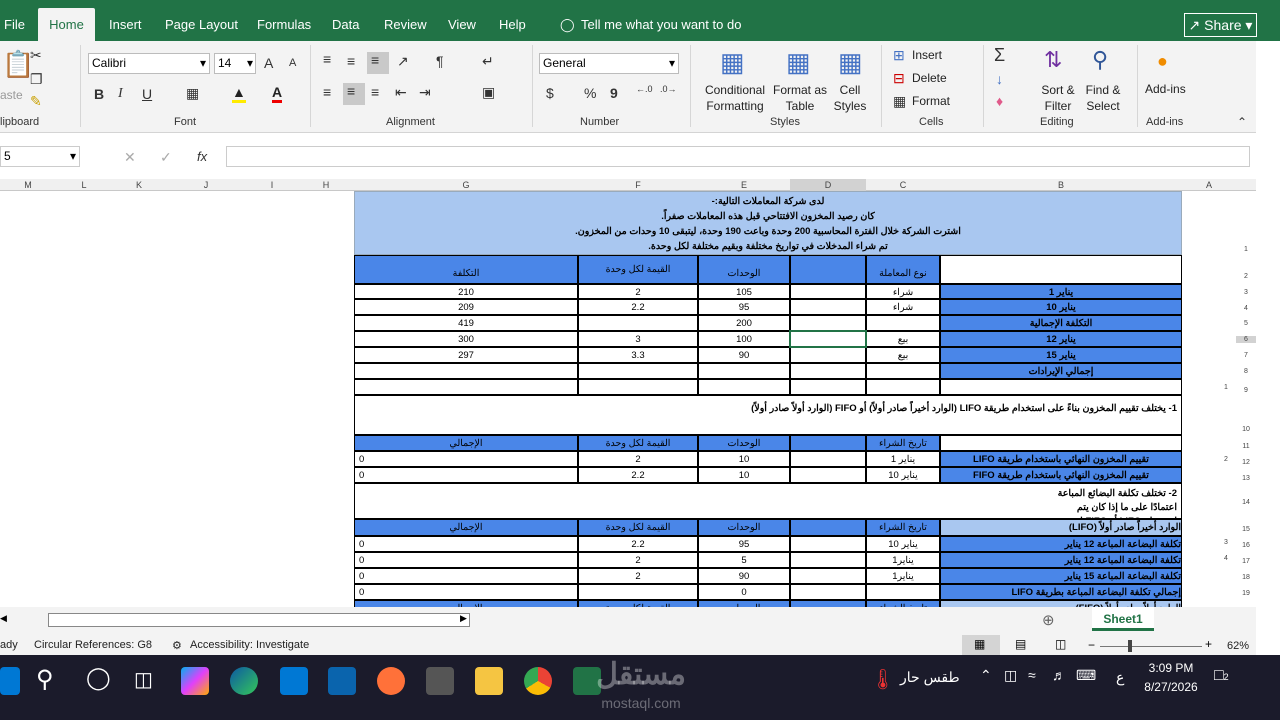  Describe the element at coordinates (98, 678) in the screenshot. I see `cortana-icon: ◯` at that location.